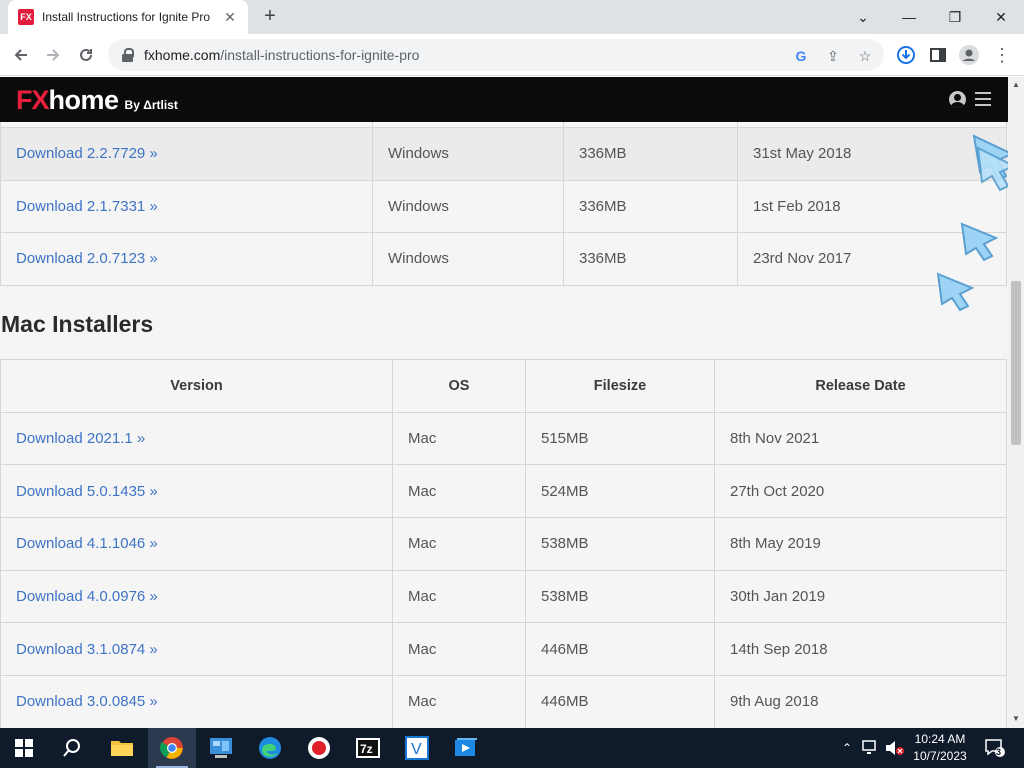 This screenshot has width=1024, height=768. I want to click on share-icon: ⇪, so click(833, 56).